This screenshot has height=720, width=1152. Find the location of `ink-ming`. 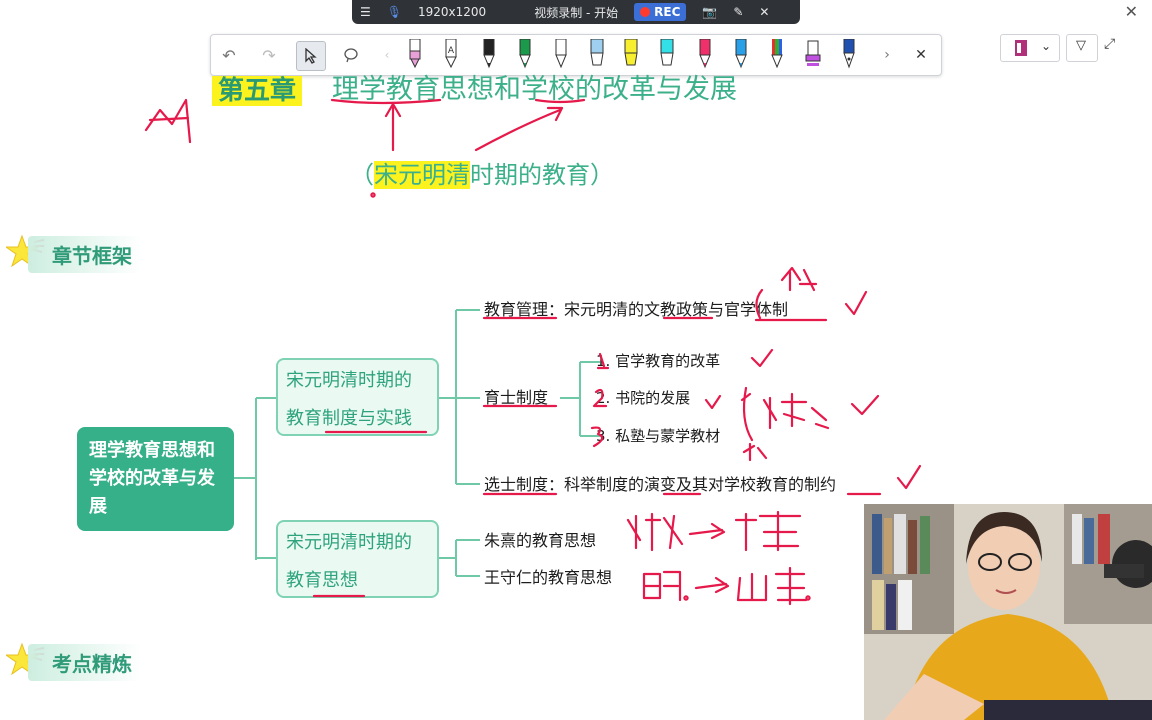

ink-ming is located at coordinates (662, 586).